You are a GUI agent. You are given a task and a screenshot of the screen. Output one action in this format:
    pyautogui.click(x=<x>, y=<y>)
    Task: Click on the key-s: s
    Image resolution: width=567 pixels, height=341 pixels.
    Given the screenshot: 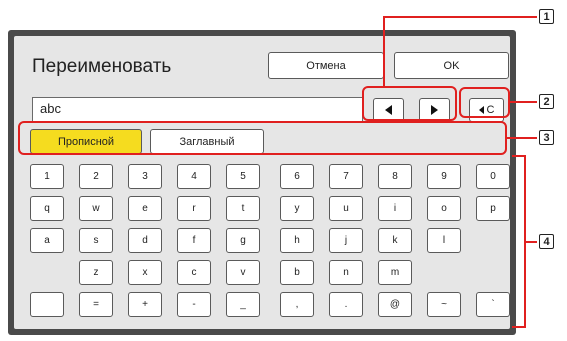 What is the action you would take?
    pyautogui.click(x=96, y=240)
    